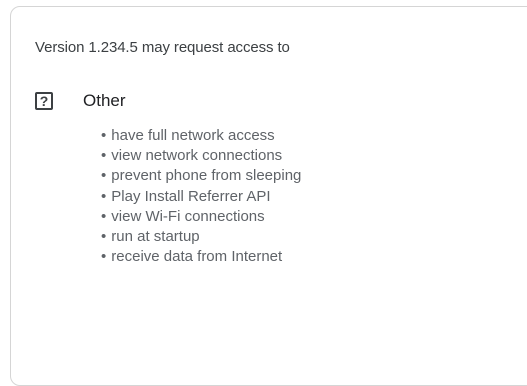 This screenshot has height=386, width=527. Describe the element at coordinates (206, 176) in the screenshot. I see `permission-label: prevent phone from sleeping` at that location.